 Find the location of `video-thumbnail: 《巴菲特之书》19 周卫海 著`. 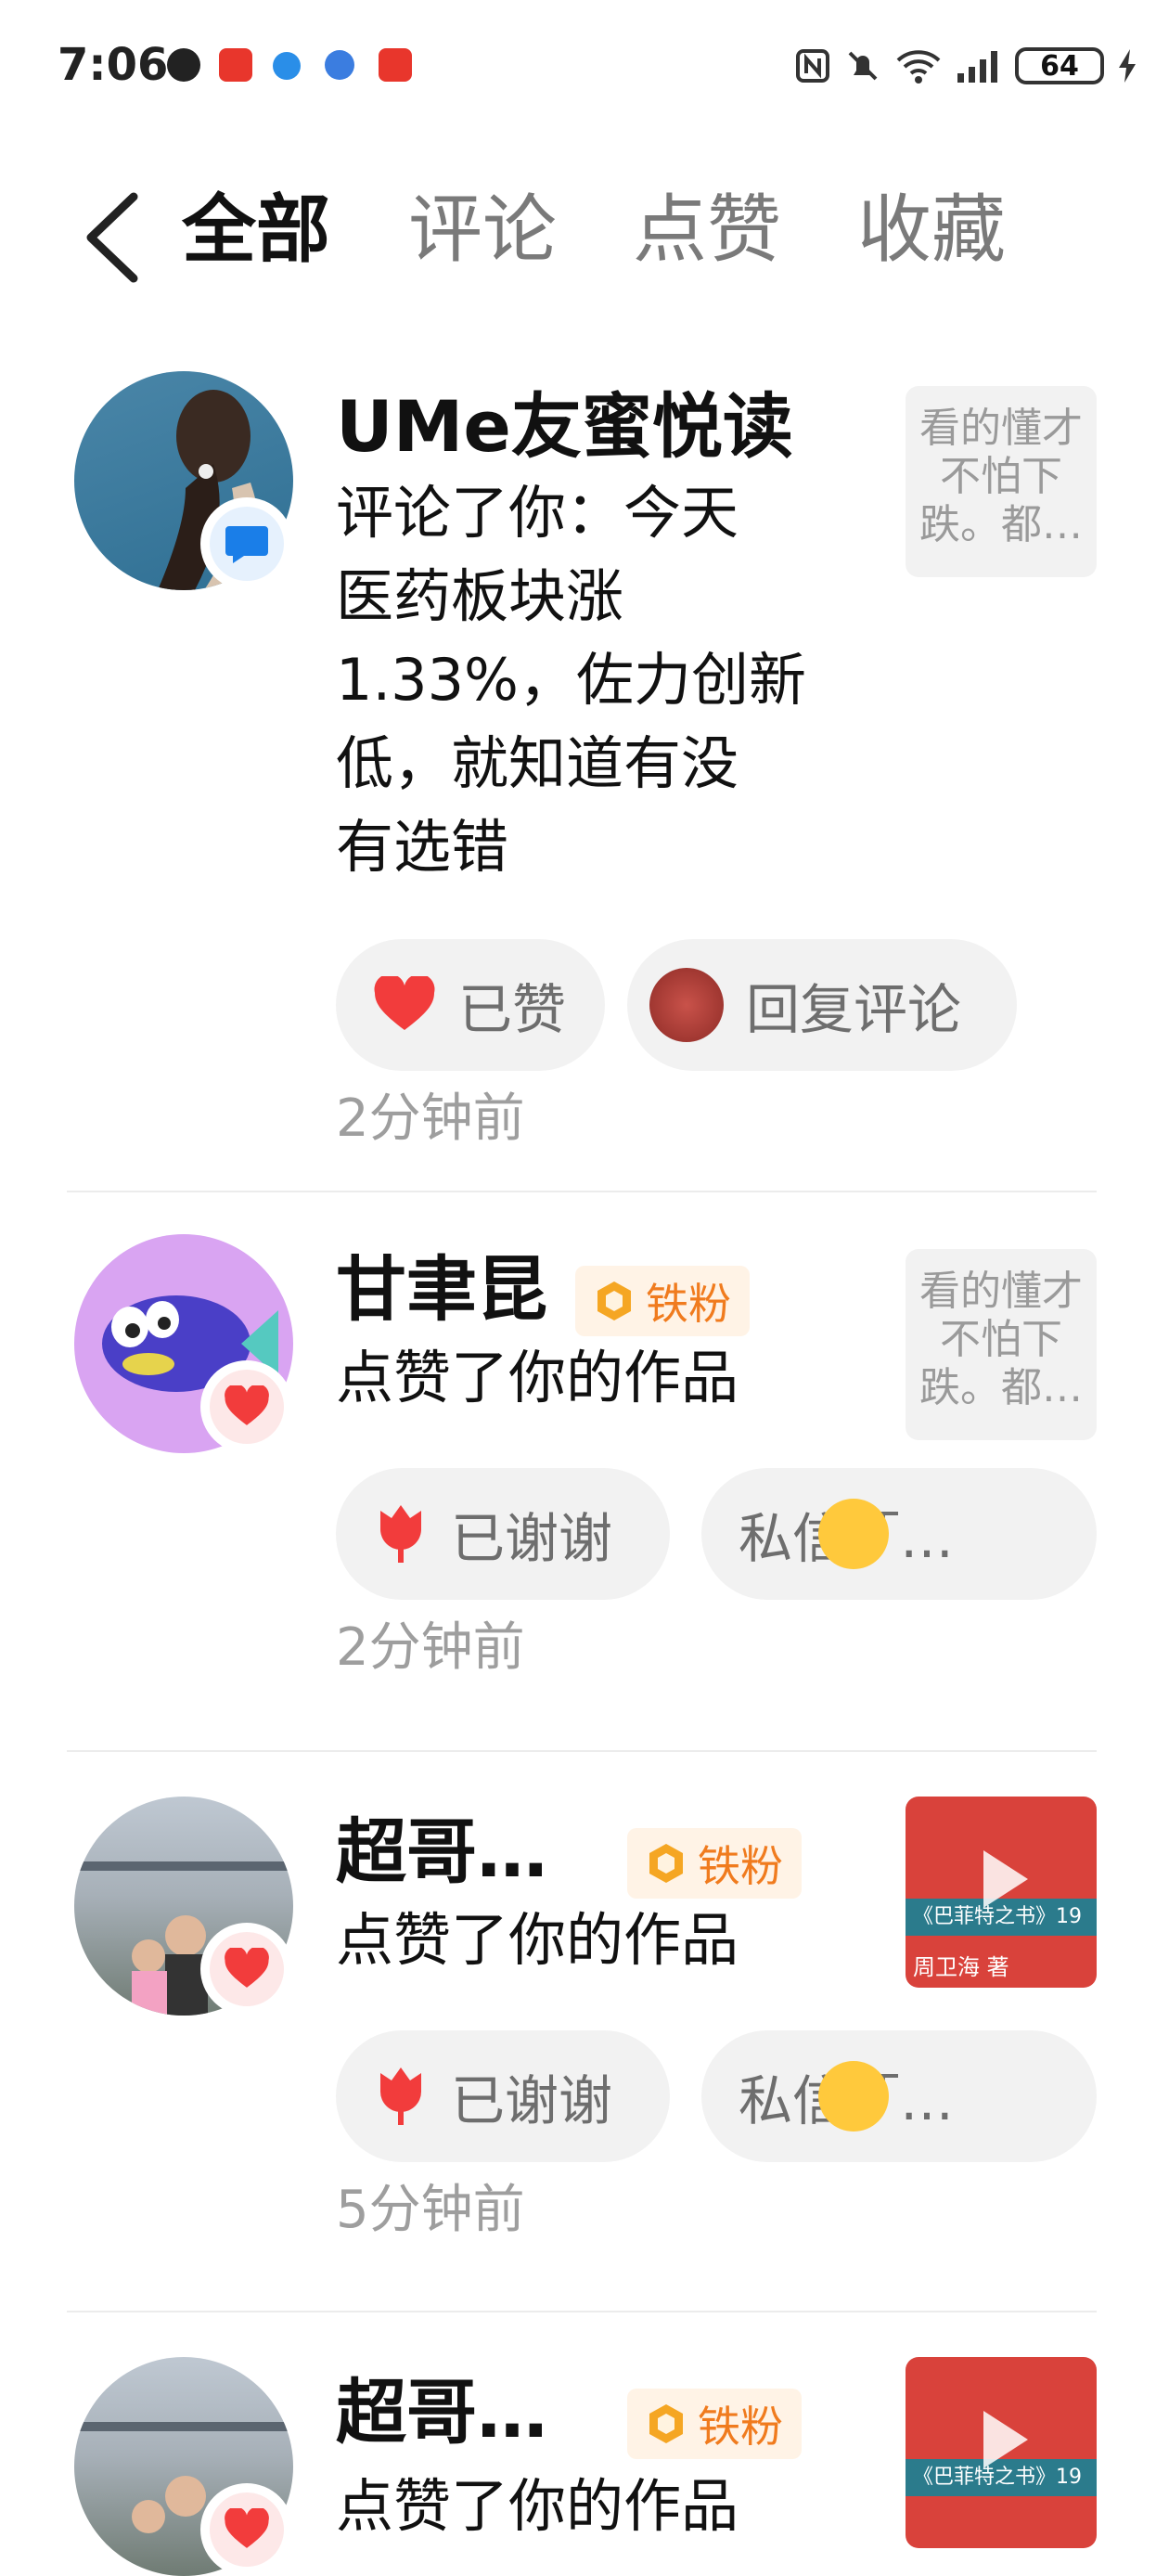

video-thumbnail: 《巴菲特之书》19 周卫海 著 is located at coordinates (1001, 1893).